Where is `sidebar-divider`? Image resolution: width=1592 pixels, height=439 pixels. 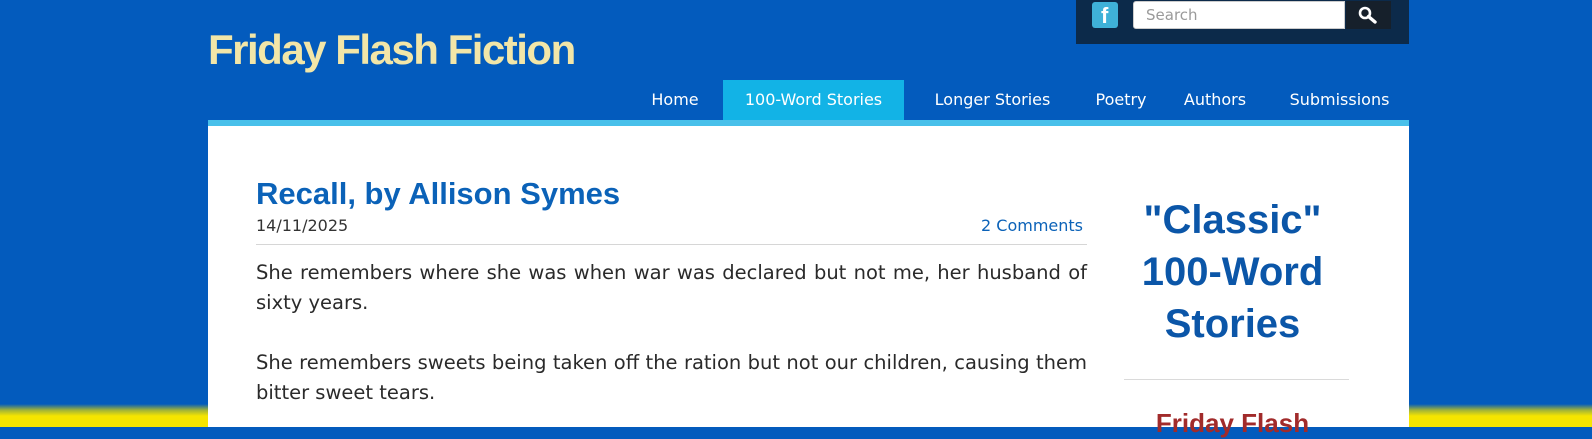
sidebar-divider is located at coordinates (1236, 379).